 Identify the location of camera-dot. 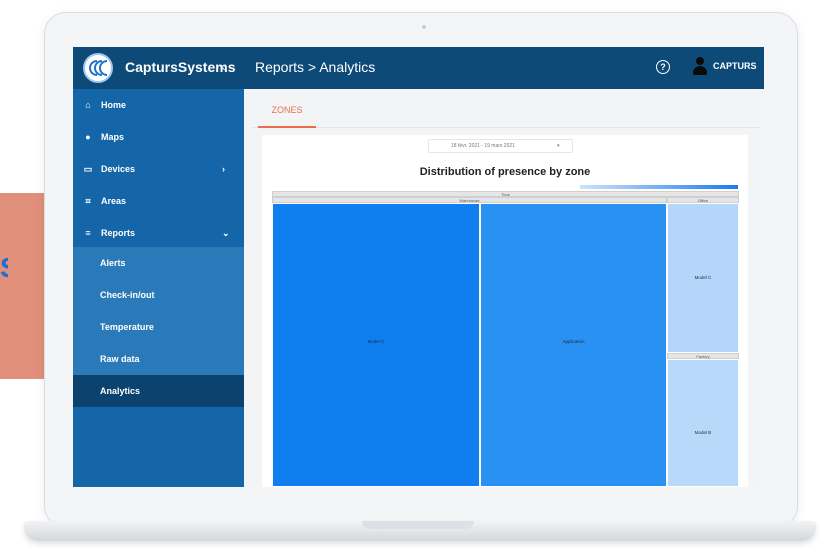
(424, 27).